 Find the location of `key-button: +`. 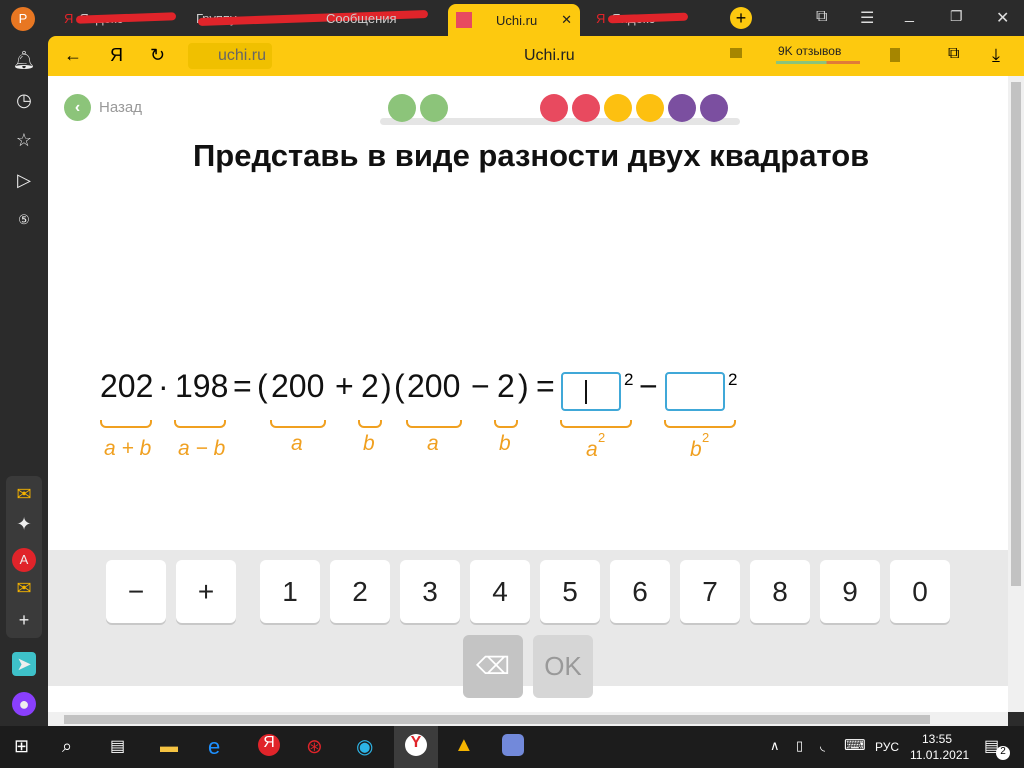

key-button: + is located at coordinates (206, 591).